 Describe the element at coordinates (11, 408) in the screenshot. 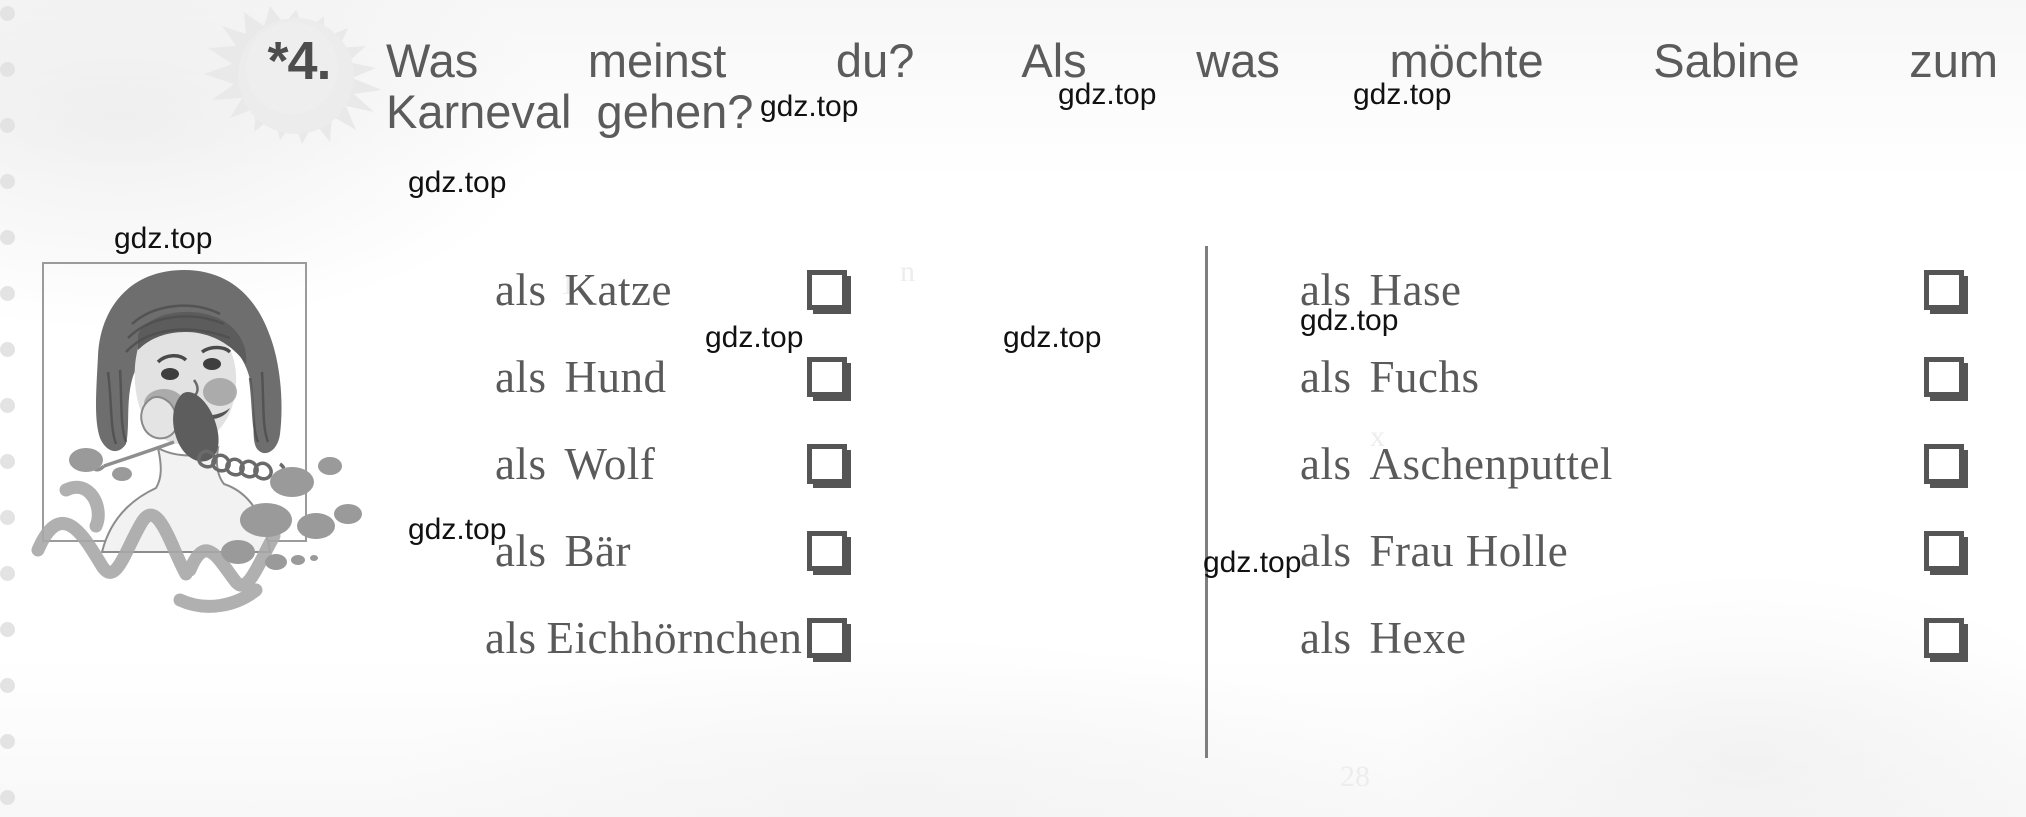

I see `spiral-binding-holes` at that location.